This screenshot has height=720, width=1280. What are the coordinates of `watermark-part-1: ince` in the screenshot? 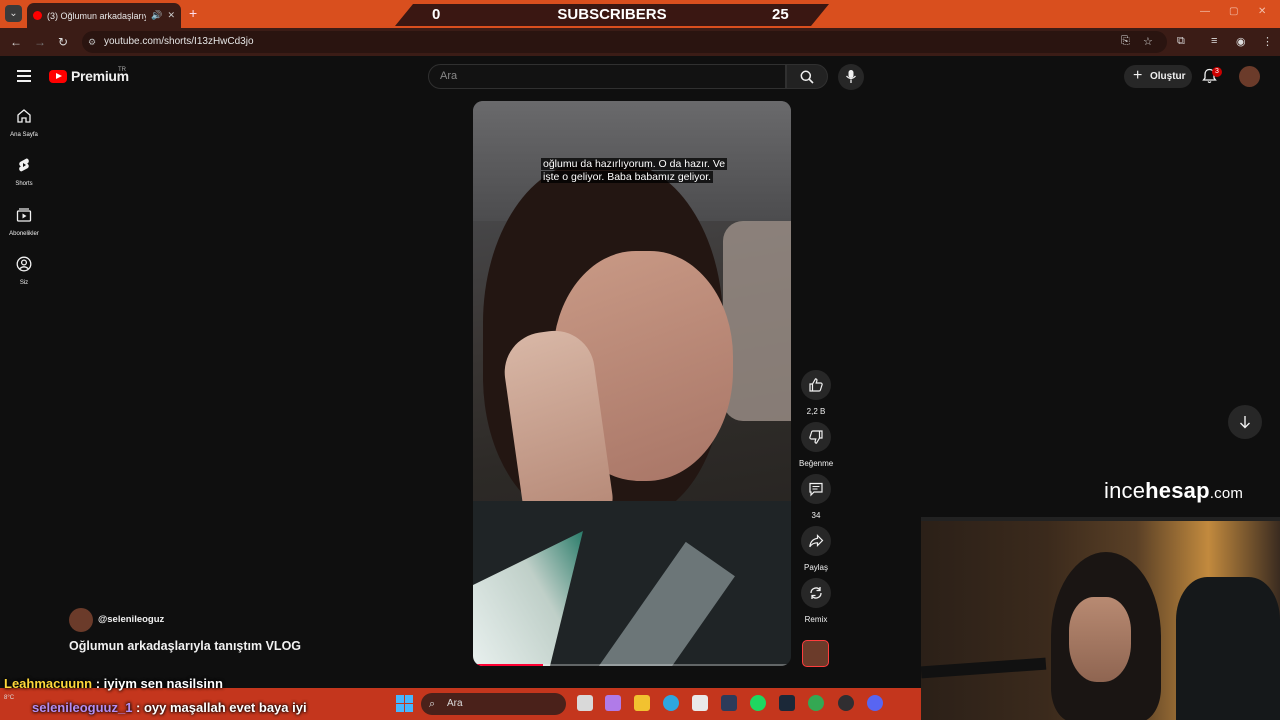 It's located at (1125, 490).